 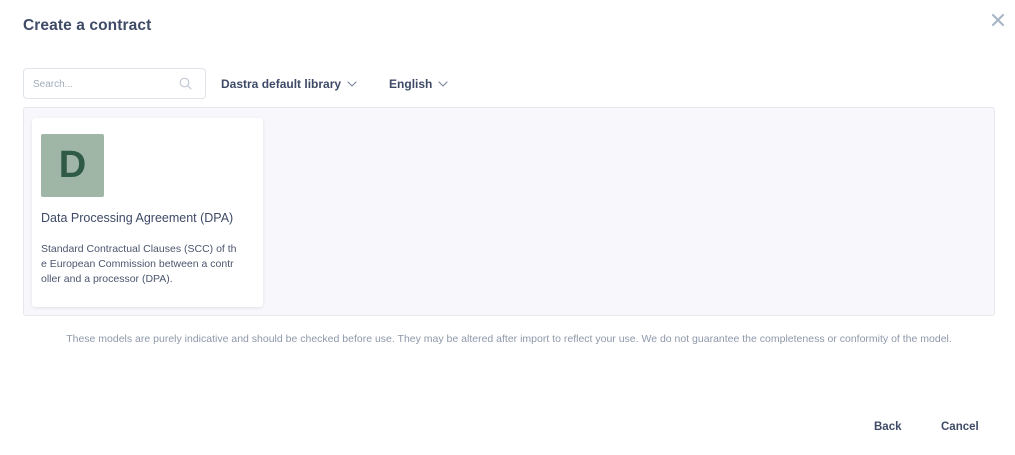 What do you see at coordinates (87, 25) in the screenshot?
I see `dialog-title: Create a contract` at bounding box center [87, 25].